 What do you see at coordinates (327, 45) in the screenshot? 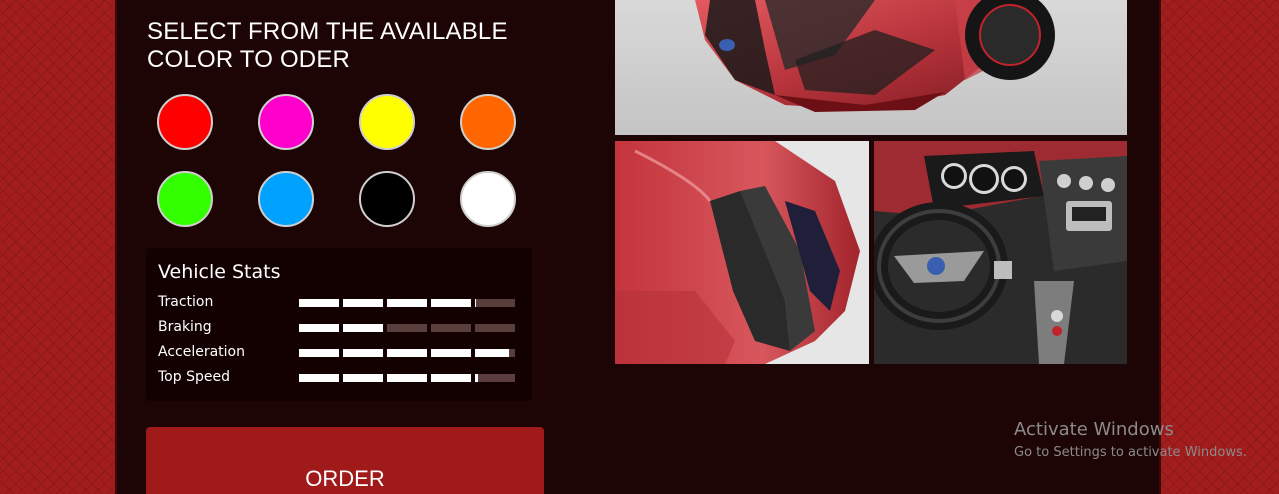
I see `color-selection-heading: SELECT FROM THE AVAILABLE COLOR TO ODER` at bounding box center [327, 45].